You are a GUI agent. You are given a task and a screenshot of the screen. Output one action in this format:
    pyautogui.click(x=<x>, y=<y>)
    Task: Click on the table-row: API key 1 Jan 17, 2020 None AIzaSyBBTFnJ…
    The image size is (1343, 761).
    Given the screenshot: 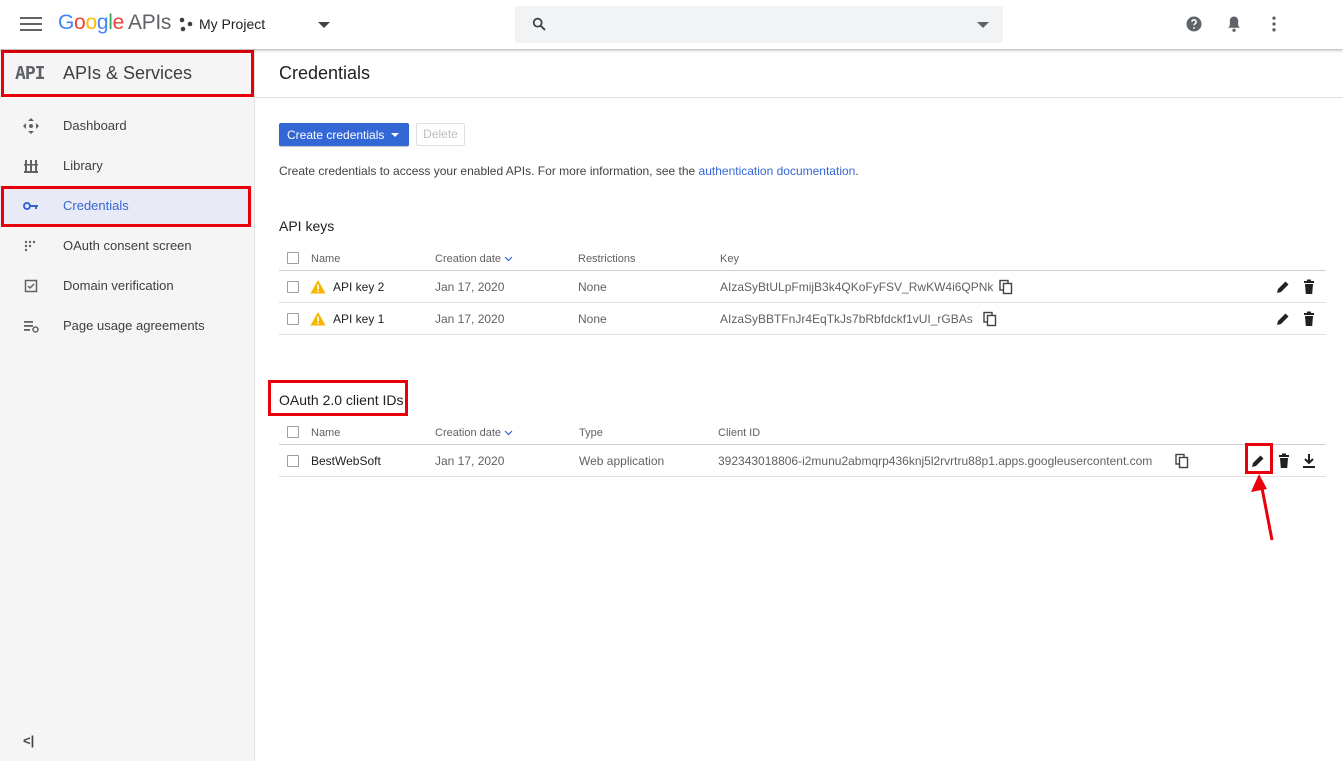 What is the action you would take?
    pyautogui.click(x=802, y=319)
    